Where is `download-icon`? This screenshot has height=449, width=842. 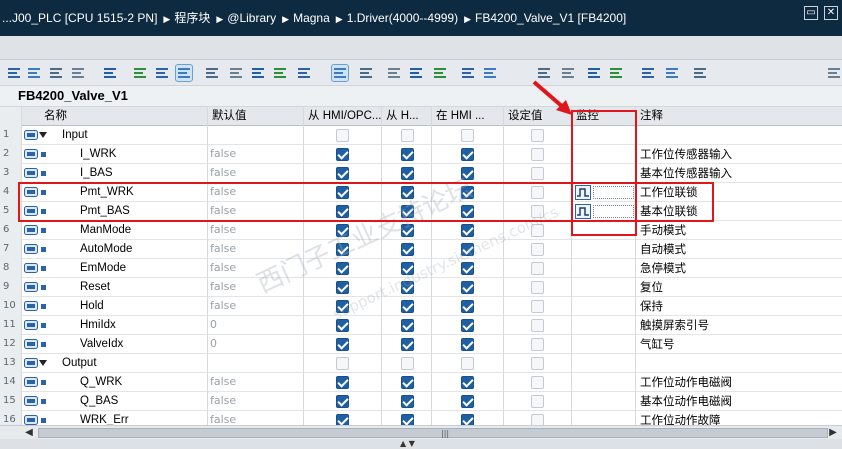 download-icon is located at coordinates (440, 73).